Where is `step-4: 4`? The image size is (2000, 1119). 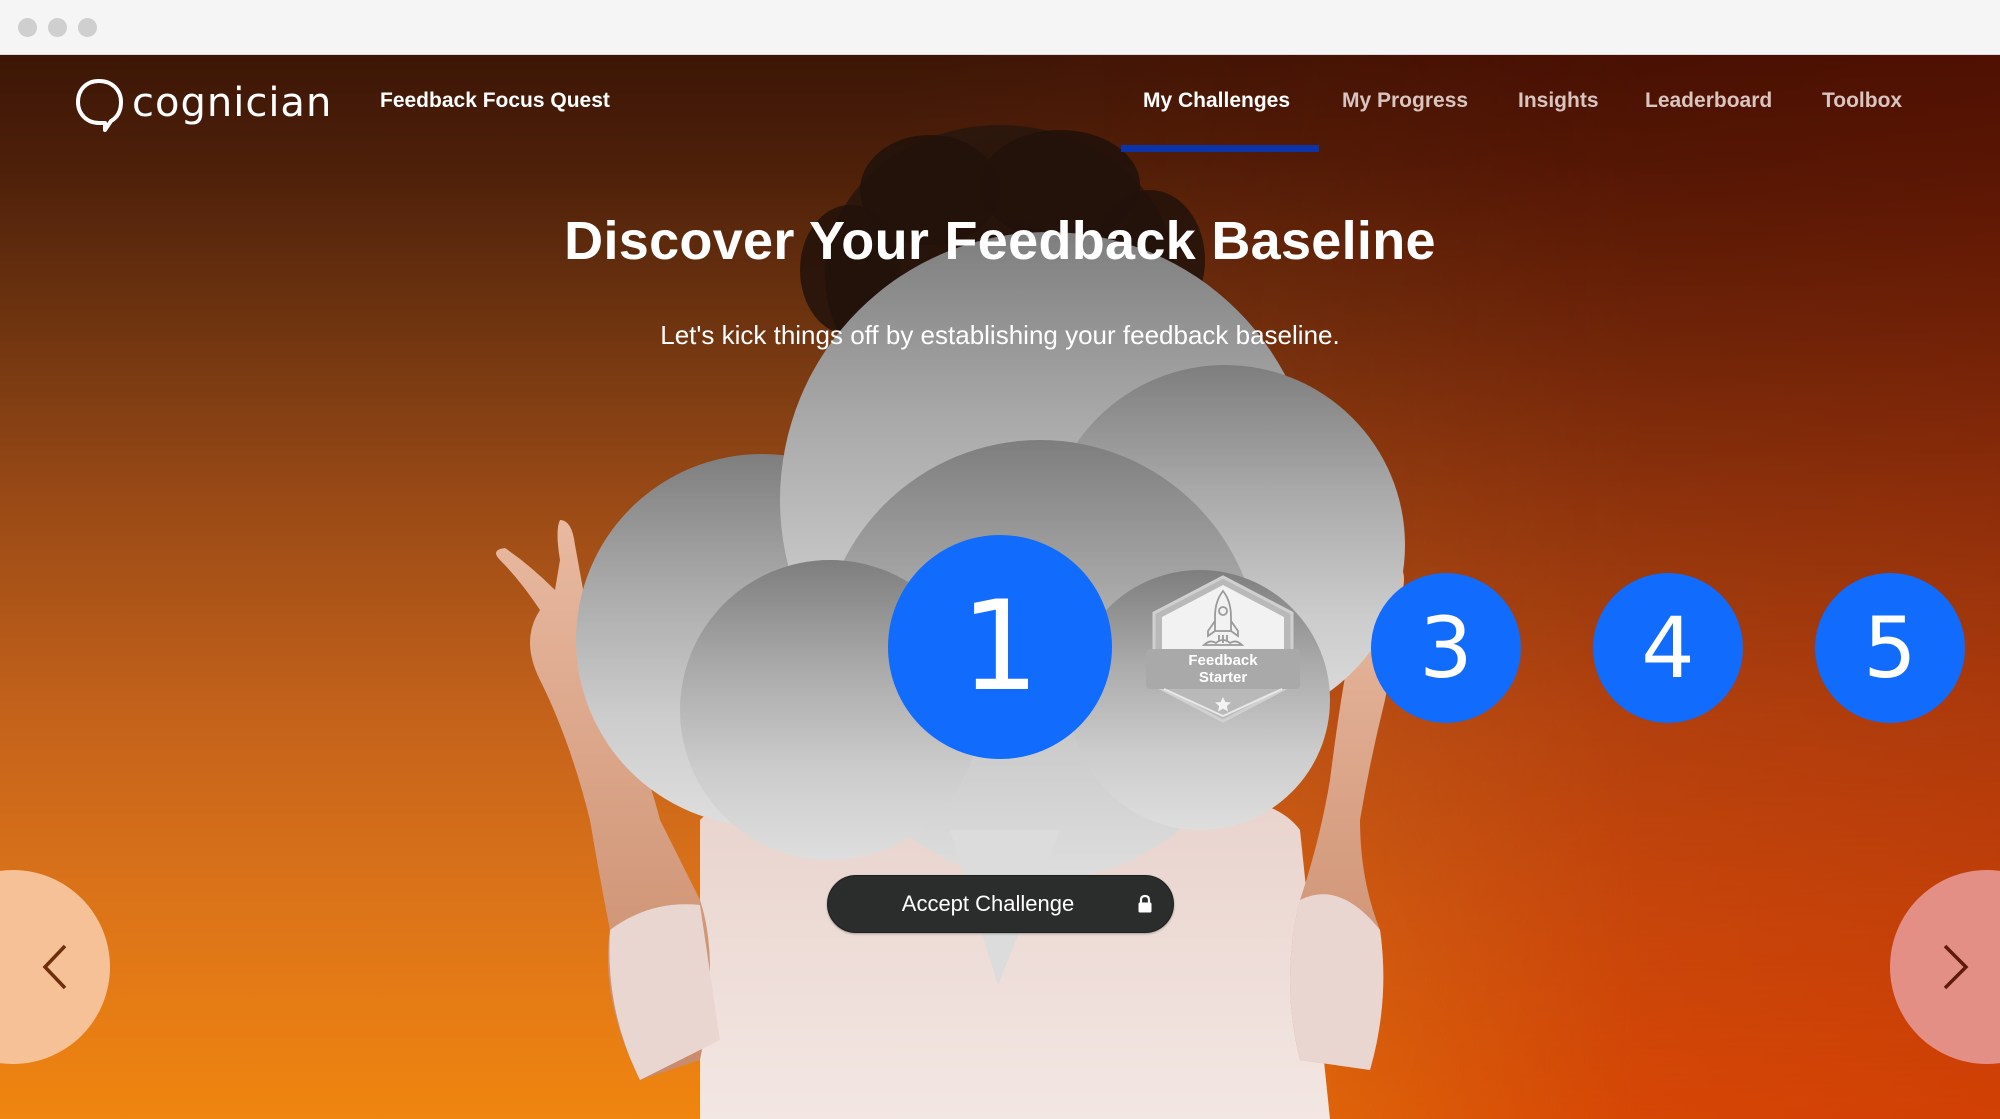
step-4: 4 is located at coordinates (1668, 648).